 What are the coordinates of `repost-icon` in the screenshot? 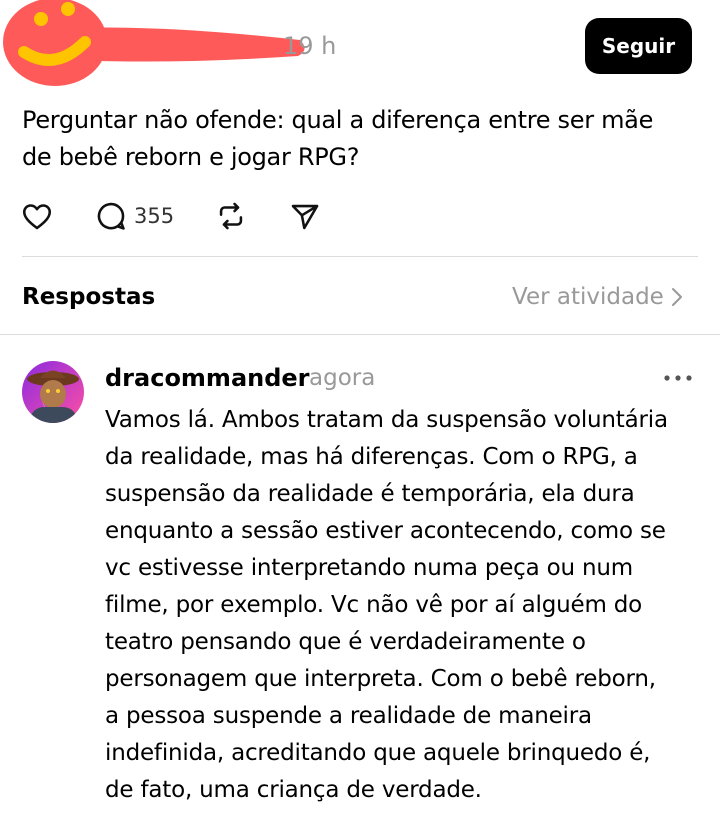 It's located at (231, 216).